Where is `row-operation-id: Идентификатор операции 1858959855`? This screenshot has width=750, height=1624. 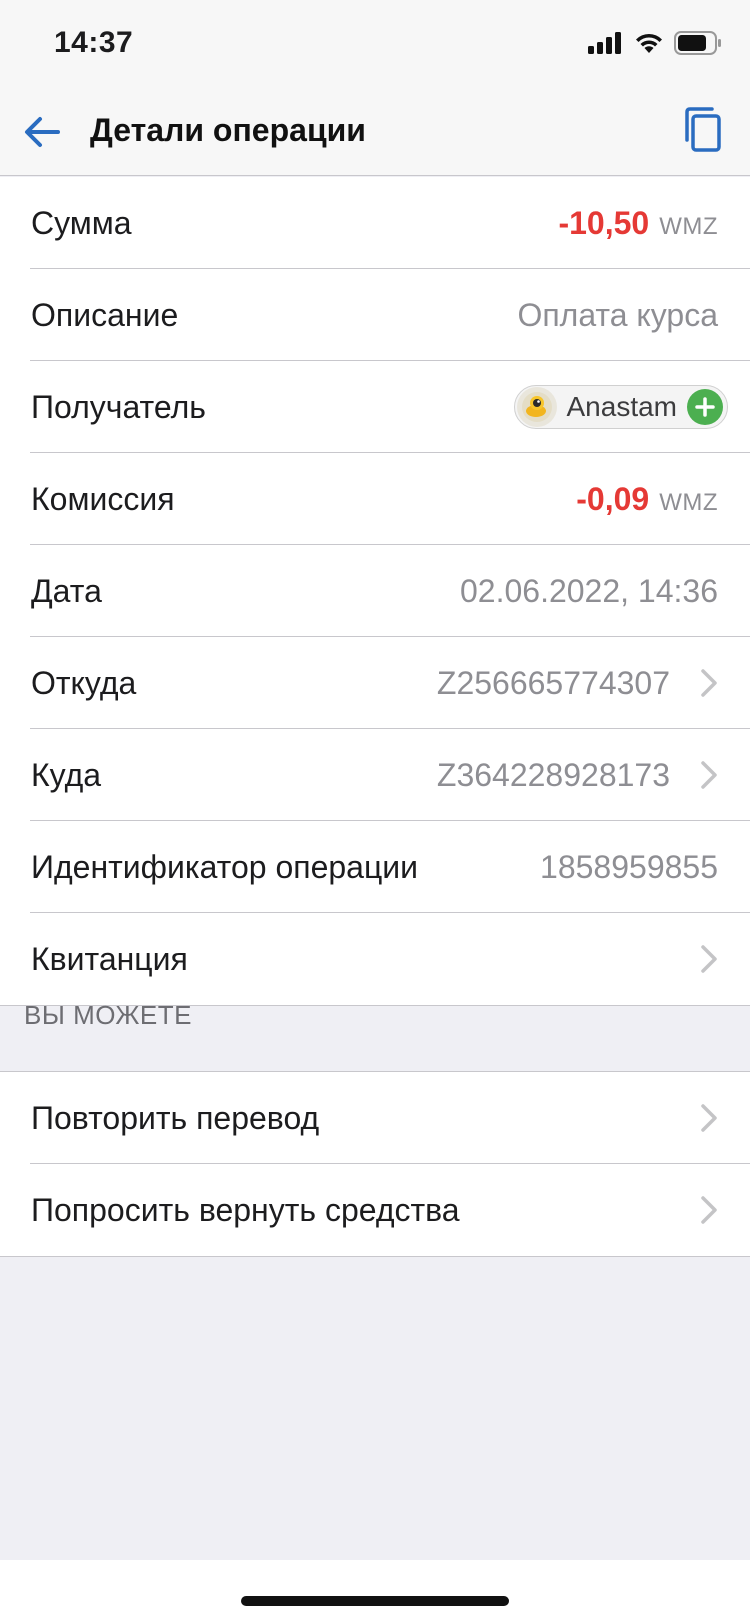 row-operation-id: Идентификатор операции 1858959855 is located at coordinates (375, 867).